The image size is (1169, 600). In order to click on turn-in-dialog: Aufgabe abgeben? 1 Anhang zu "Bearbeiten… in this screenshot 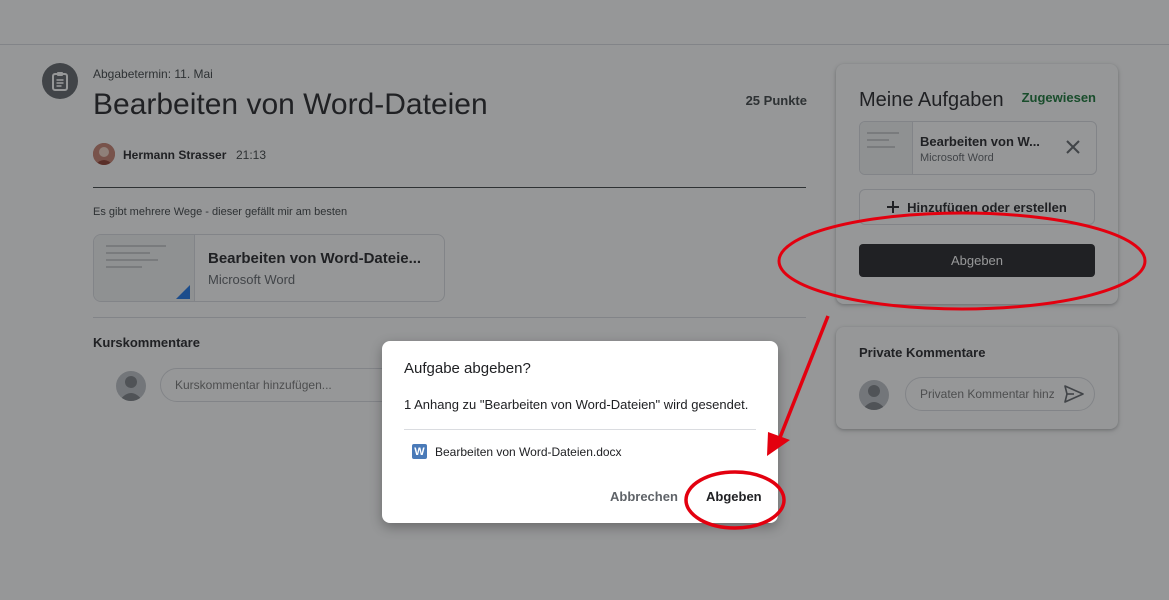, I will do `click(580, 432)`.